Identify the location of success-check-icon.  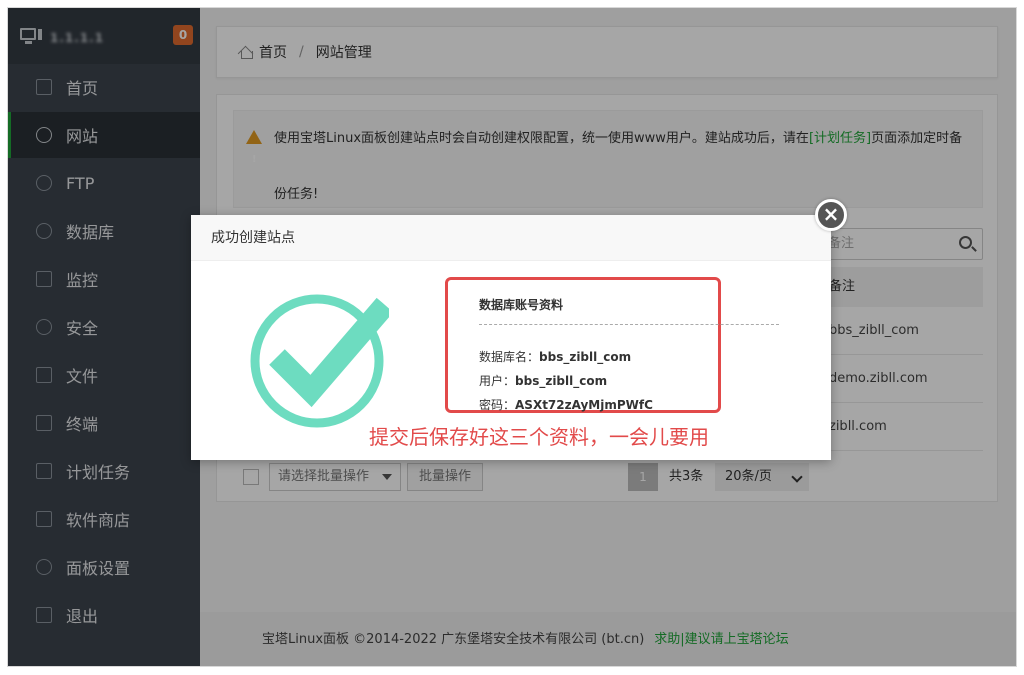
(319, 361).